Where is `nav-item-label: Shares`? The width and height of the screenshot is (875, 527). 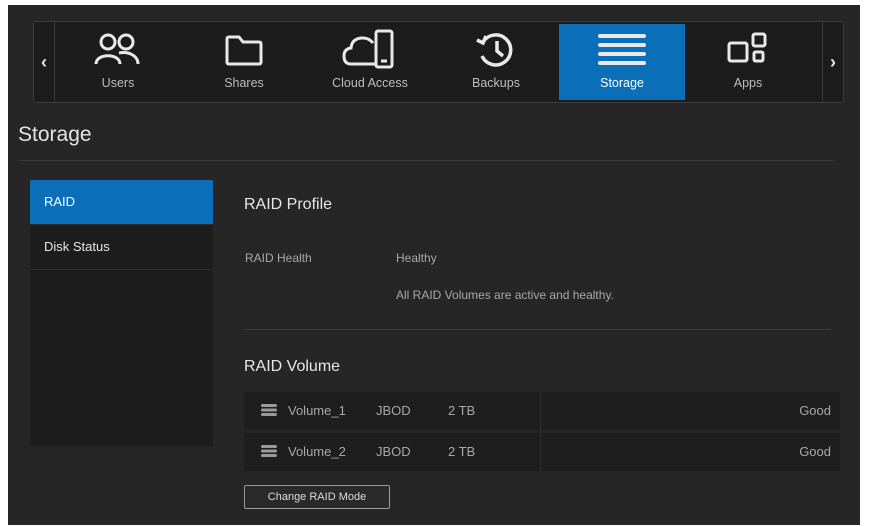
nav-item-label: Shares is located at coordinates (244, 83).